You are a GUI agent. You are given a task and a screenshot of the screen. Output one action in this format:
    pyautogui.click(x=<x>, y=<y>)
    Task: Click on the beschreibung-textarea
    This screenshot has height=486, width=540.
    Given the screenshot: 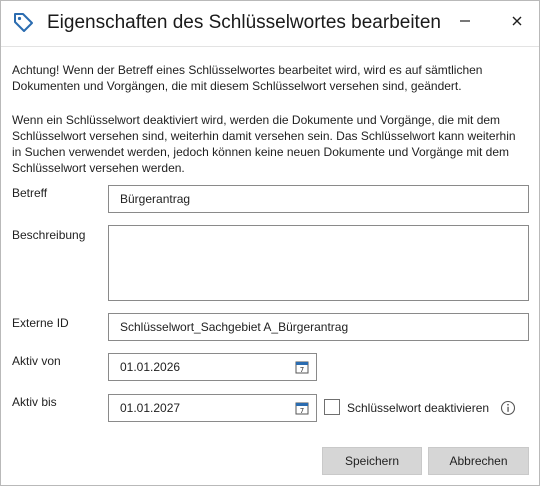 What is the action you would take?
    pyautogui.click(x=318, y=263)
    